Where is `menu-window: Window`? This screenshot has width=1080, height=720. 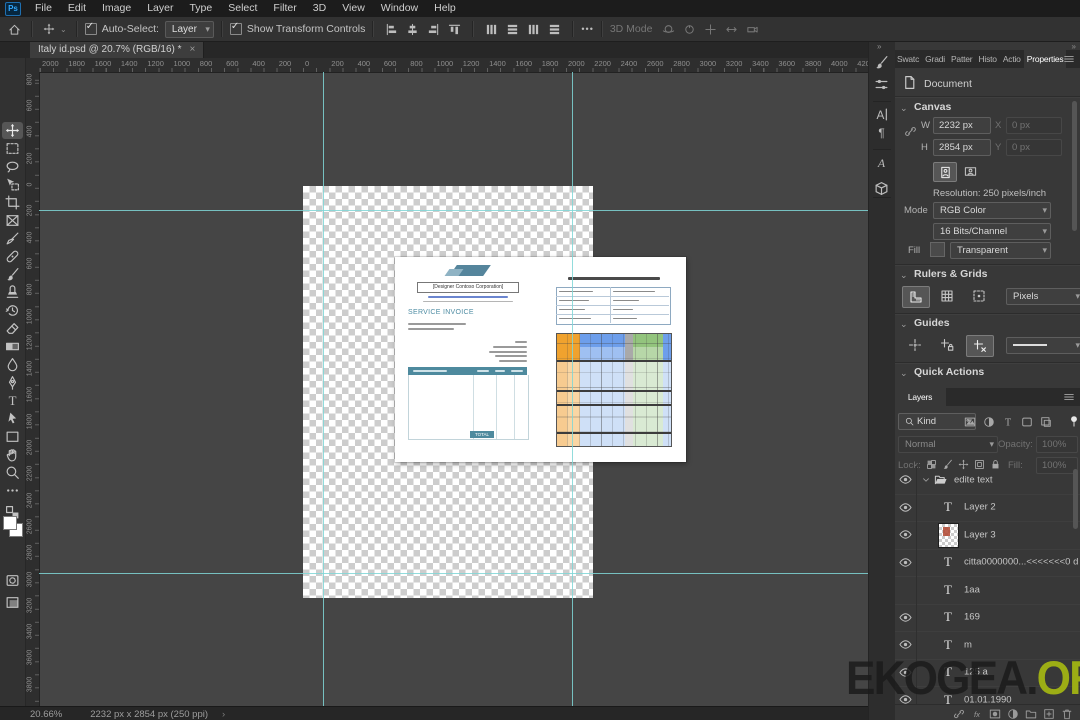
menu-window: Window is located at coordinates (399, 8).